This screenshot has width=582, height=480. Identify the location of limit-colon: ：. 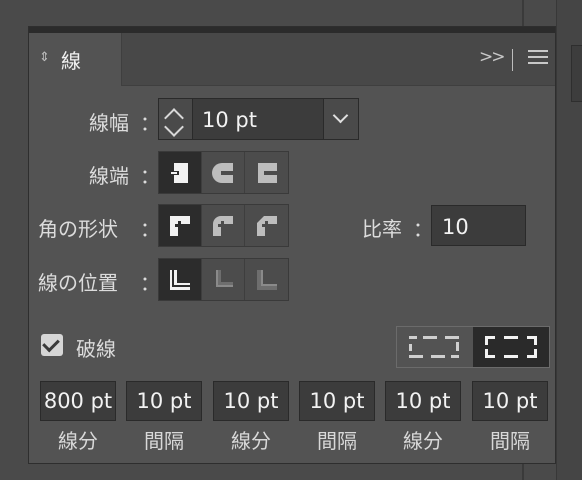
(423, 229).